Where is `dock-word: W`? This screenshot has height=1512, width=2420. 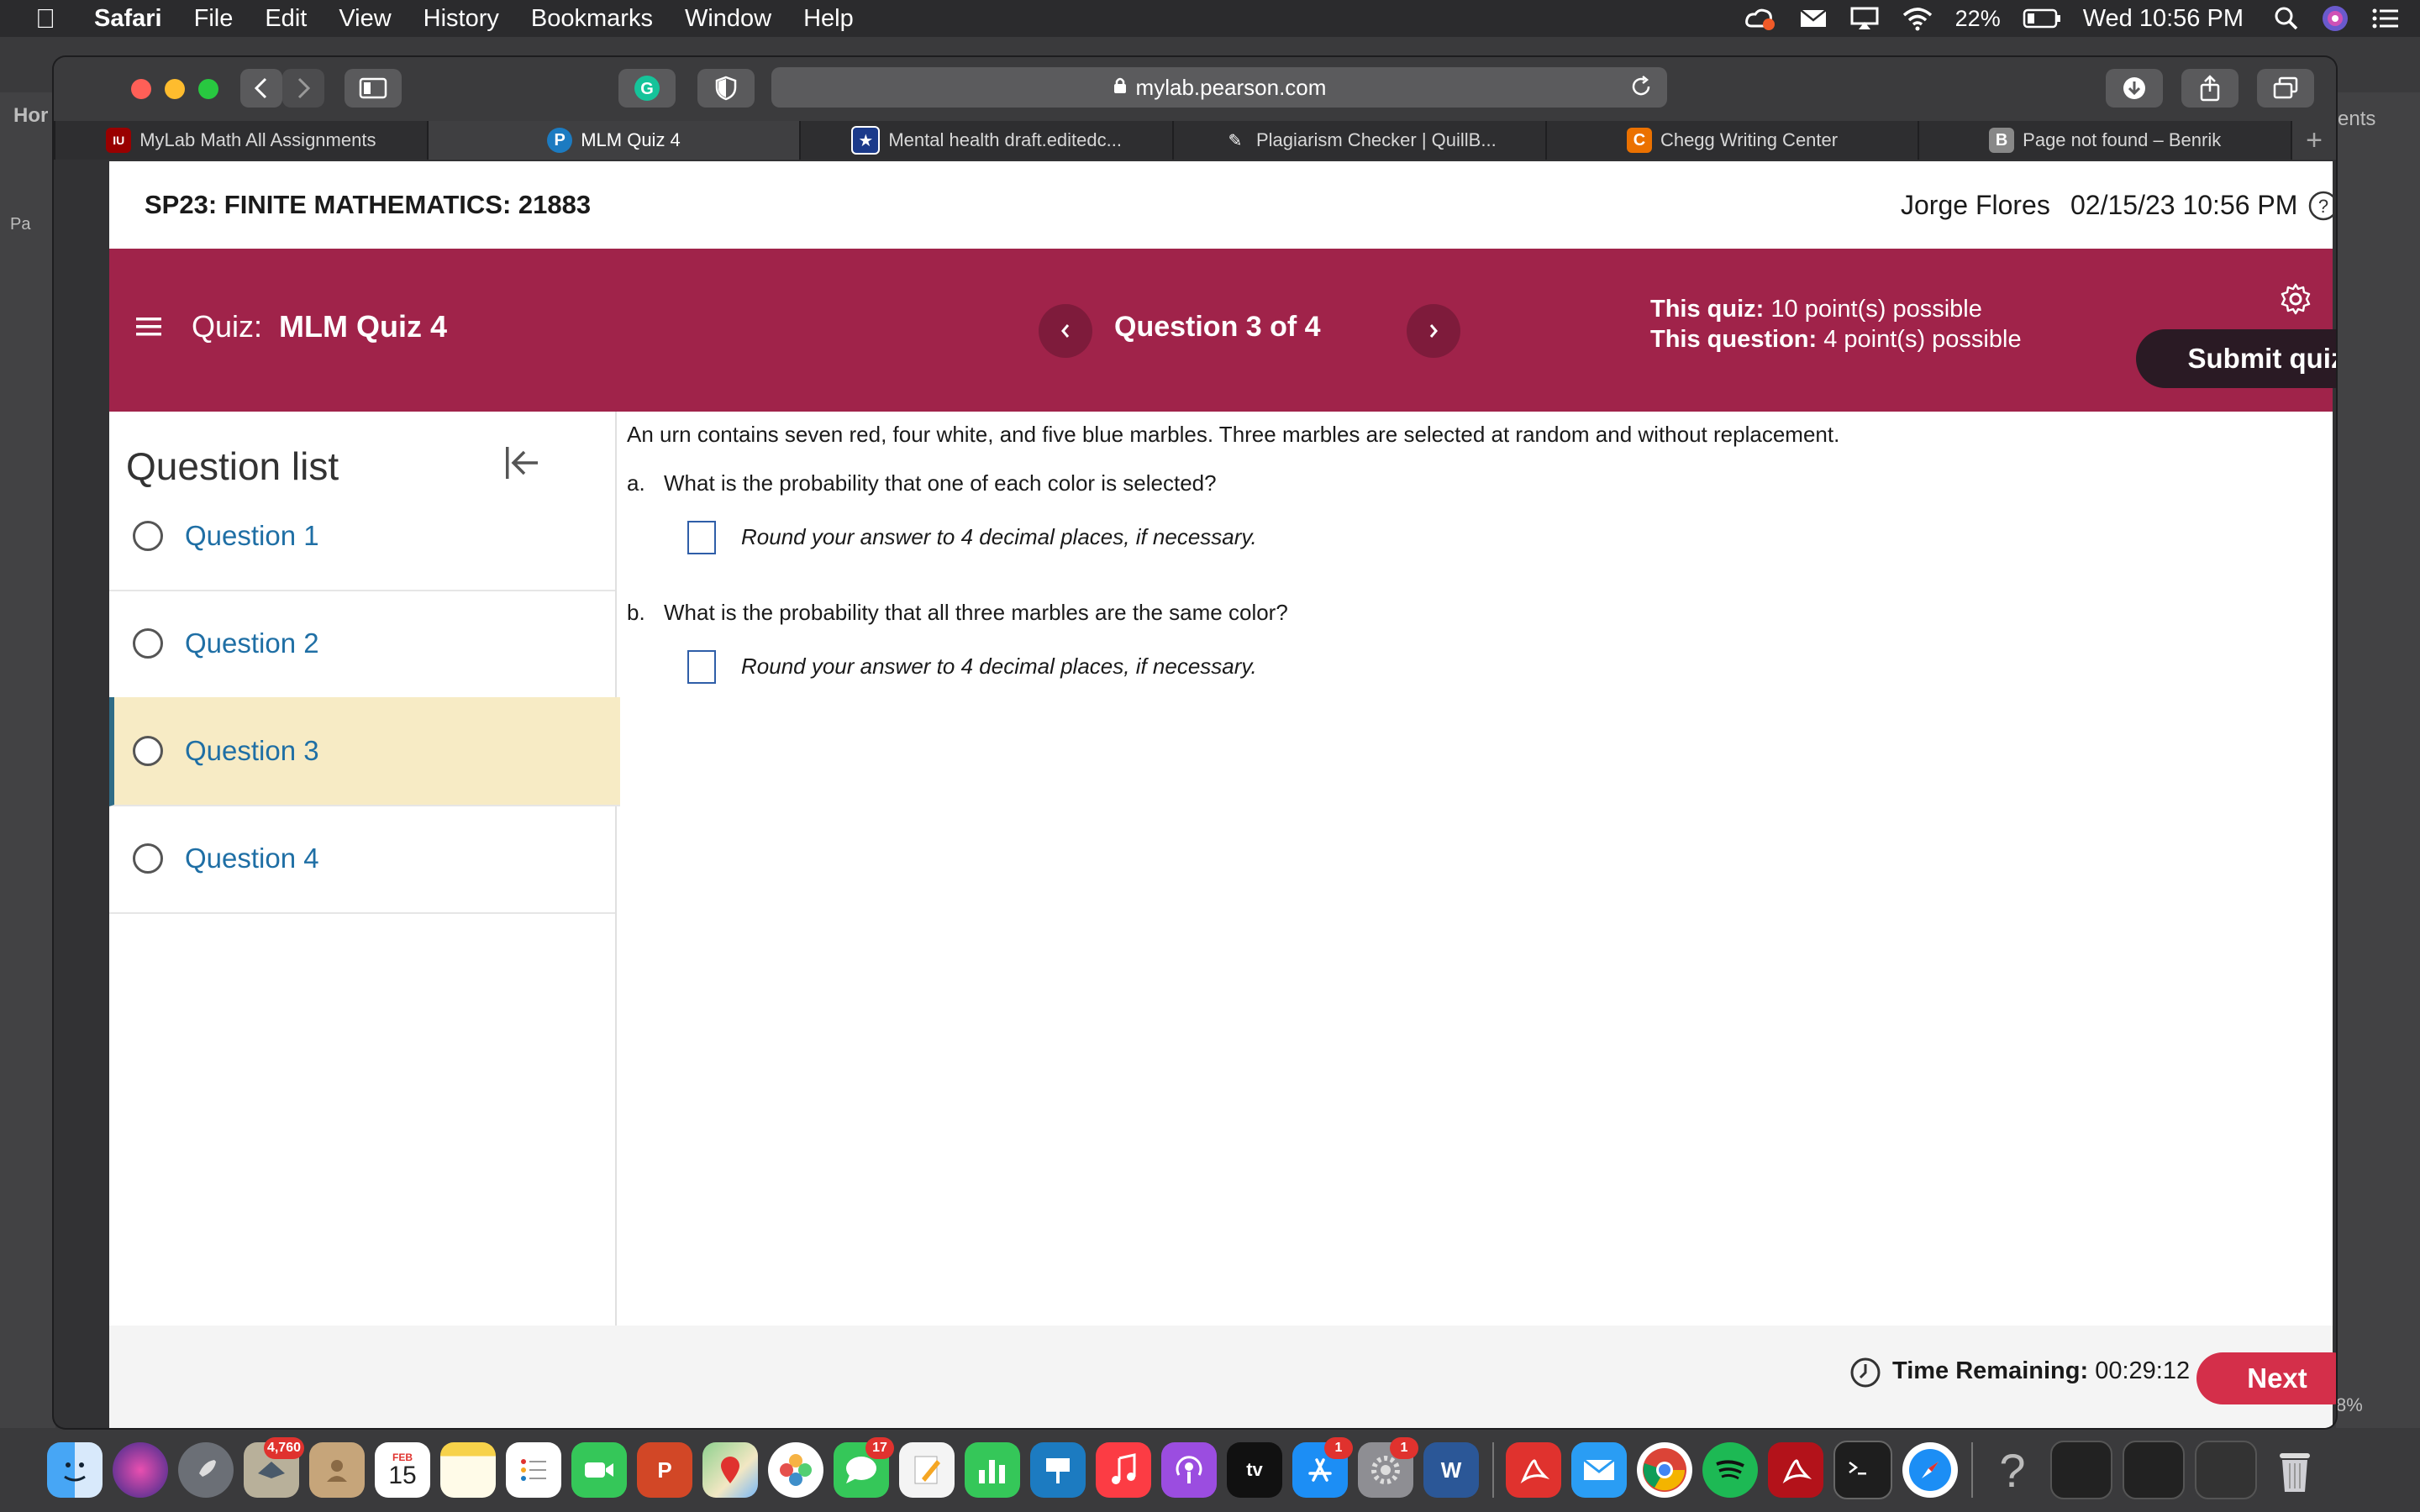 dock-word: W is located at coordinates (1451, 1470).